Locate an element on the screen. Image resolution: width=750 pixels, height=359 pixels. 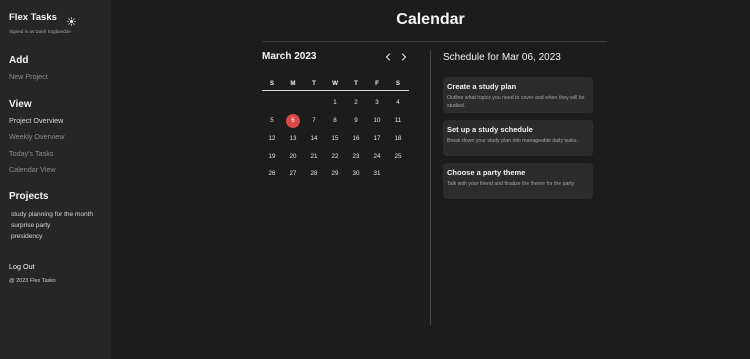
calendar-day: 22 is located at coordinates (335, 157).